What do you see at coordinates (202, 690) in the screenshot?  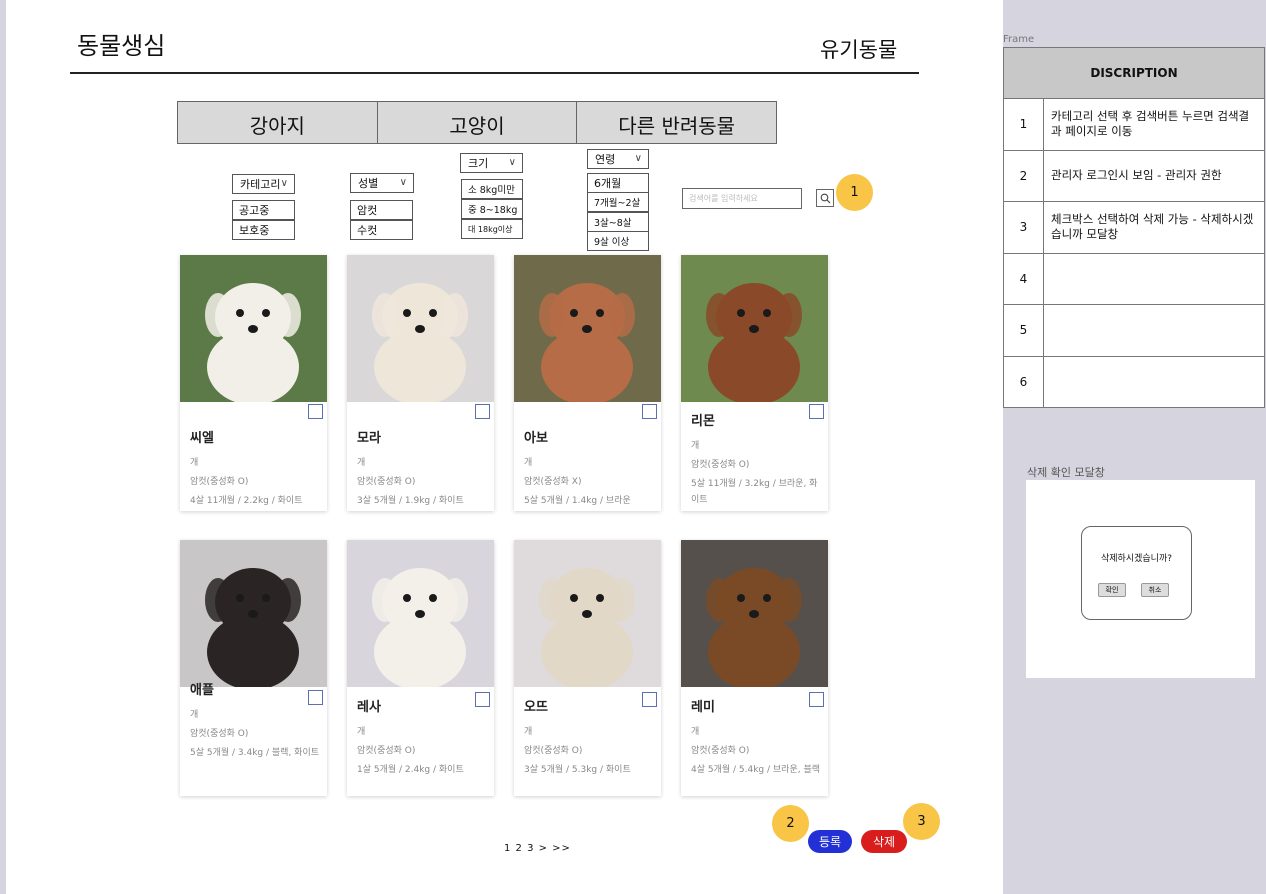 I see `animal-name: 애플` at bounding box center [202, 690].